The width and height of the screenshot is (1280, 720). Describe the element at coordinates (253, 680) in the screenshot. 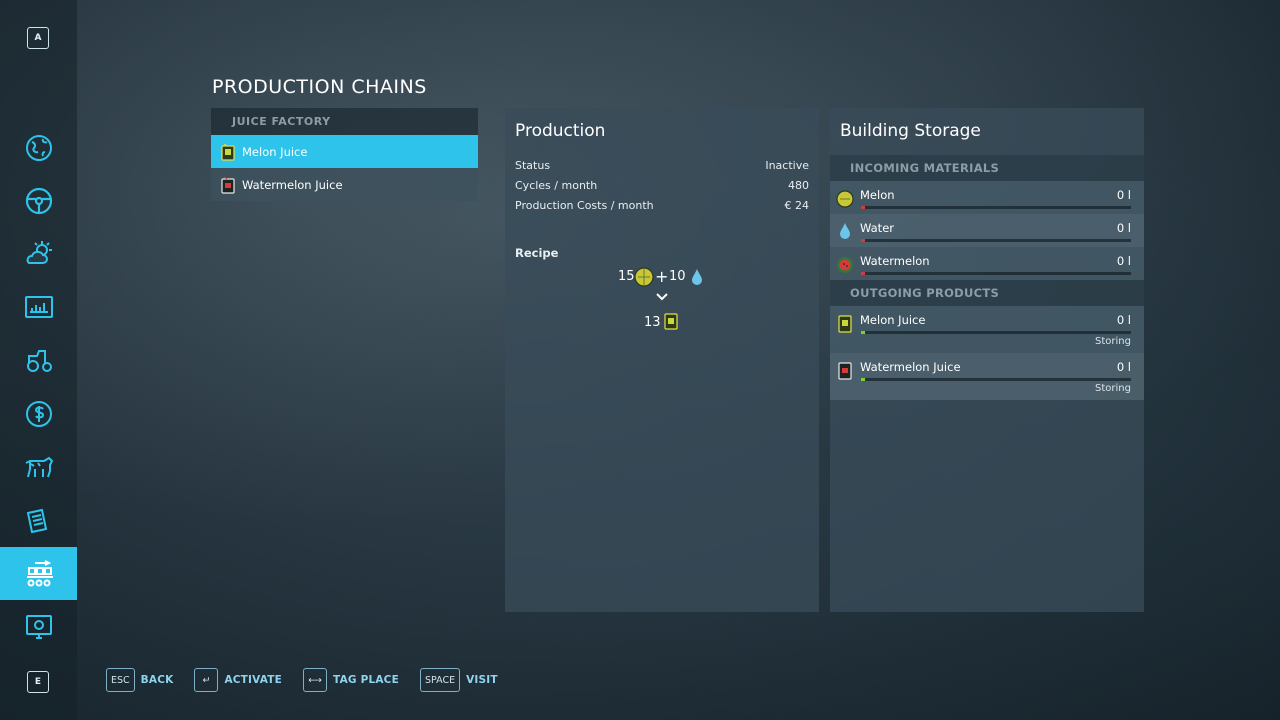

I see `hint-label: ACTIVATE` at that location.